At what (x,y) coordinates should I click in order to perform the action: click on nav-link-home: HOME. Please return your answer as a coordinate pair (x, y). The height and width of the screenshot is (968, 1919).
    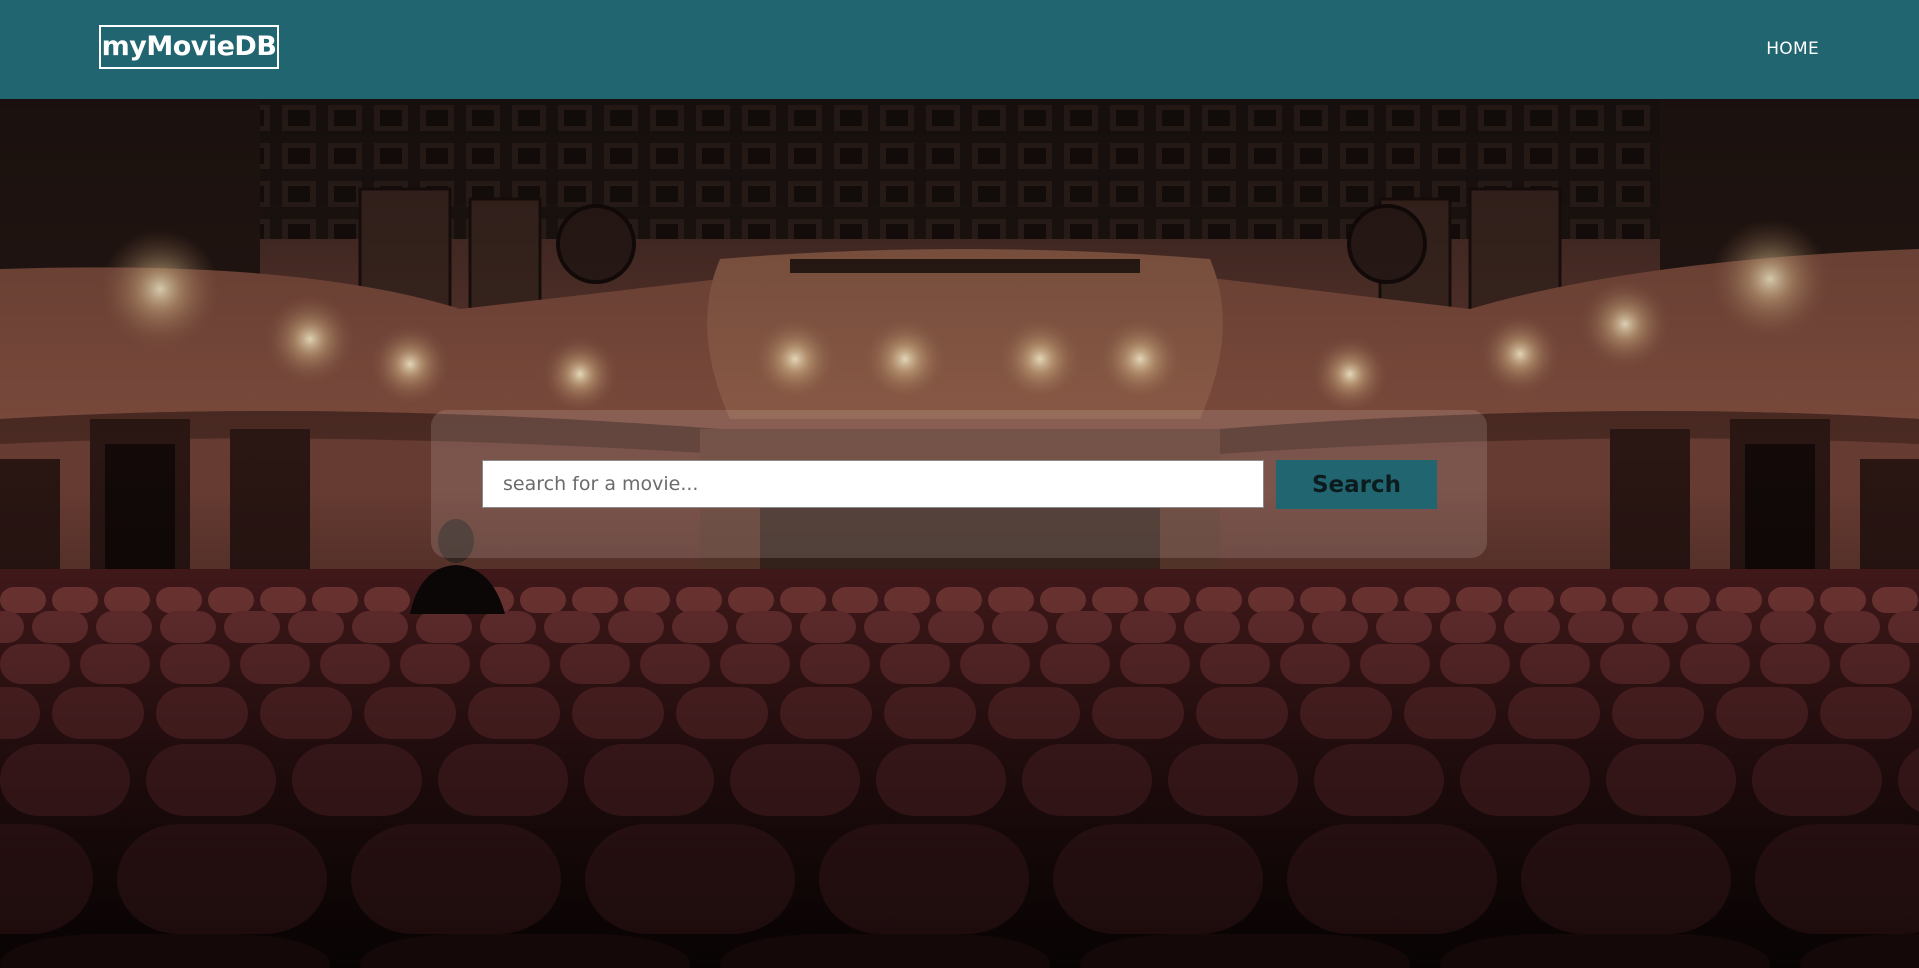
    Looking at the image, I should click on (1792, 49).